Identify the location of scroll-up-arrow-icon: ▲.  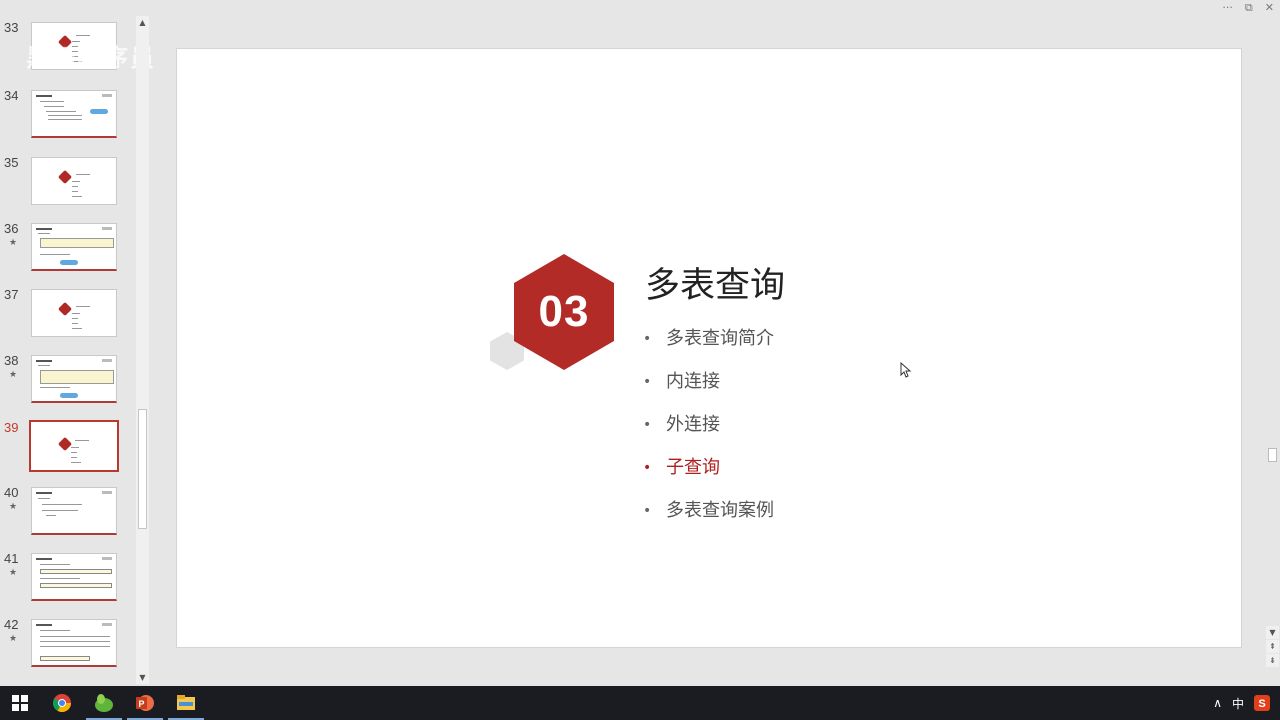
(142, 22).